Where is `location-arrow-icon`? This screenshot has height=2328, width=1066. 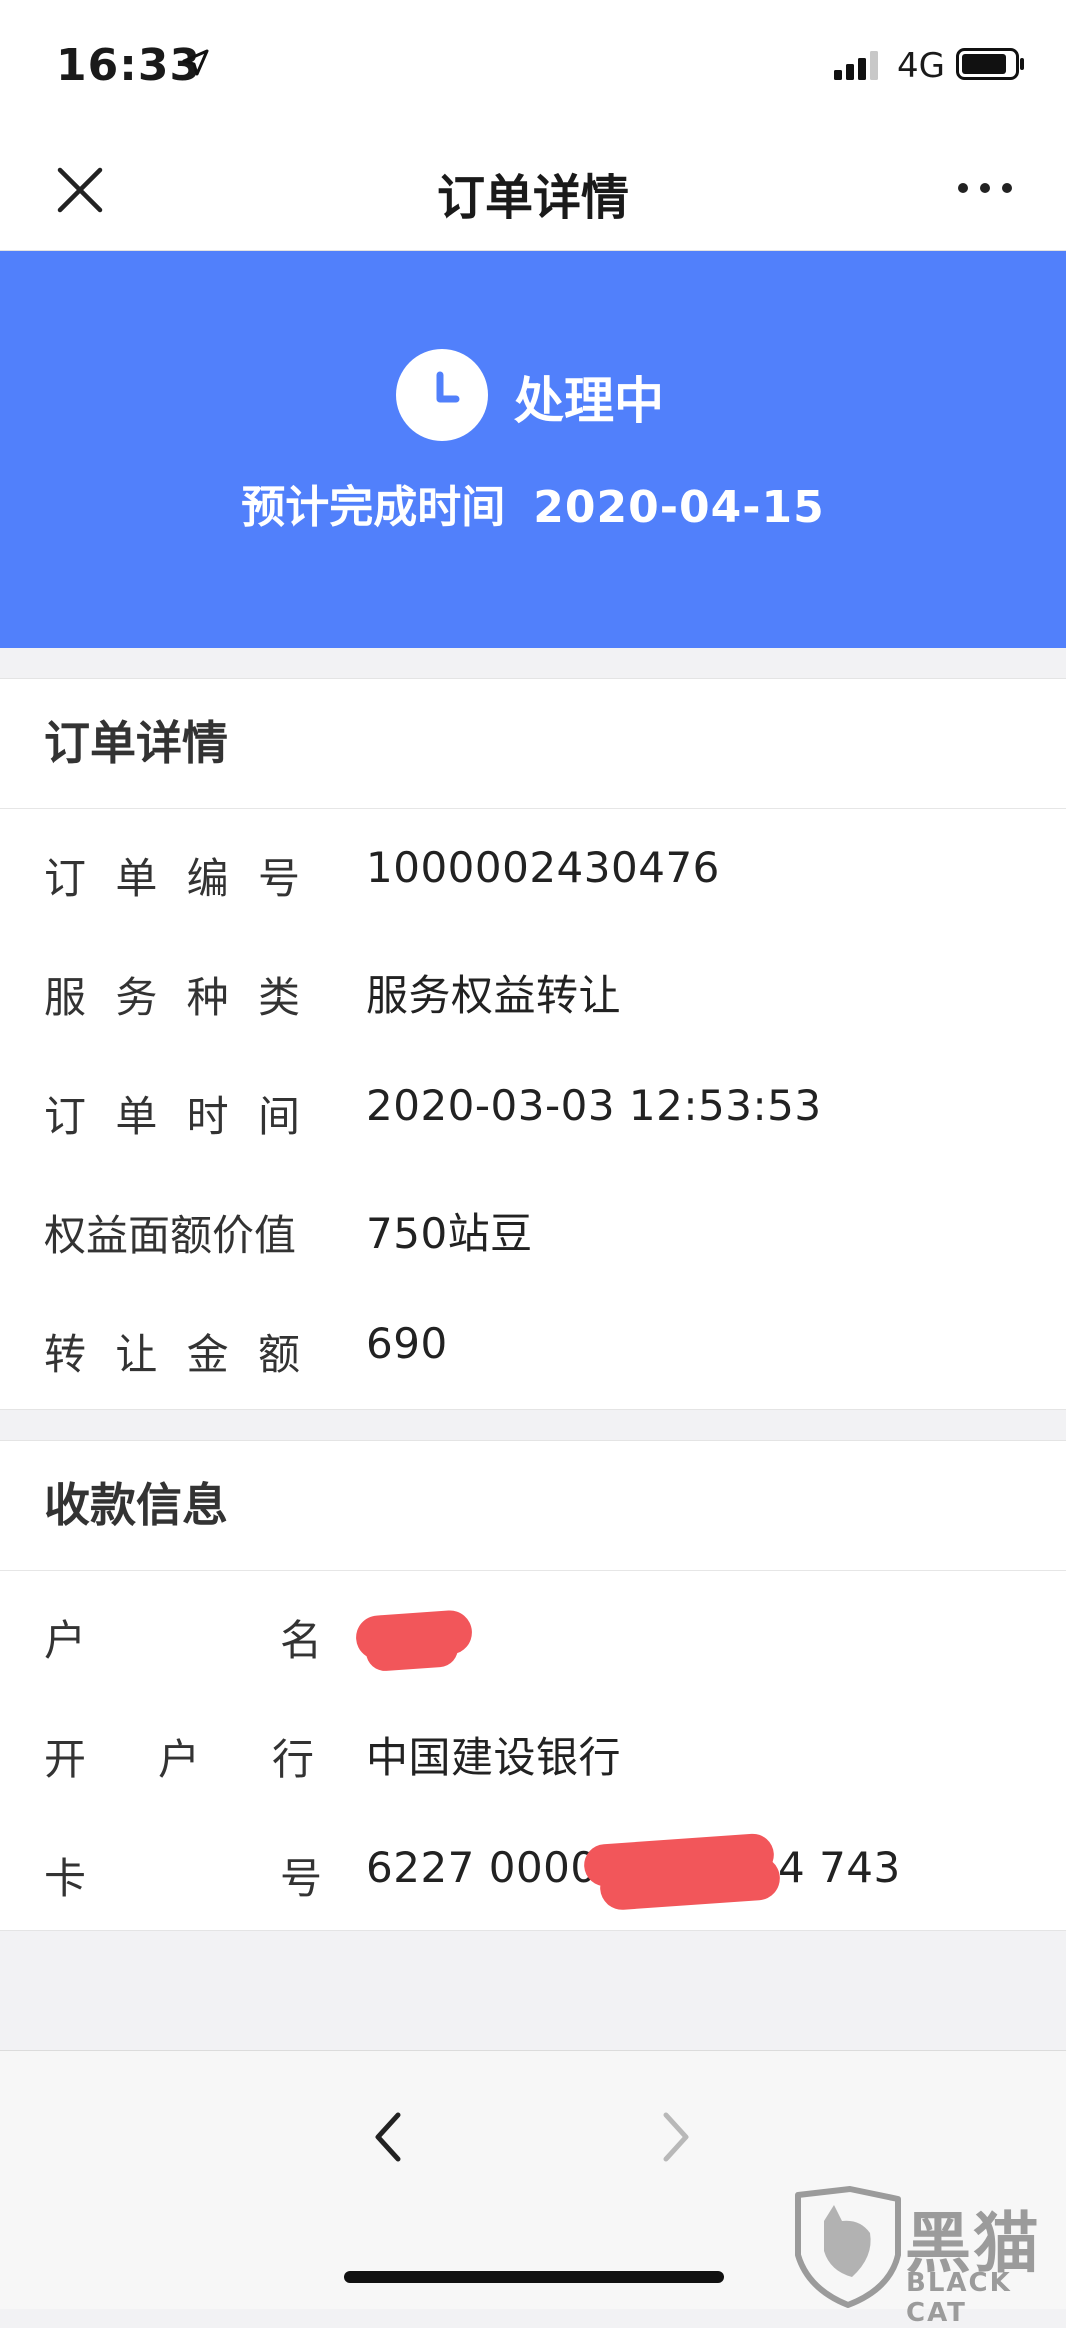 location-arrow-icon is located at coordinates (195, 62).